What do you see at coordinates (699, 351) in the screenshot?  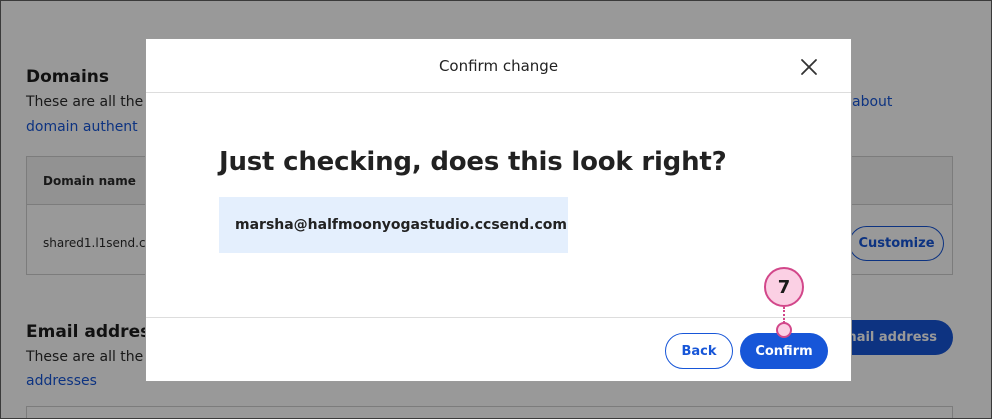 I see `back-button: Back` at bounding box center [699, 351].